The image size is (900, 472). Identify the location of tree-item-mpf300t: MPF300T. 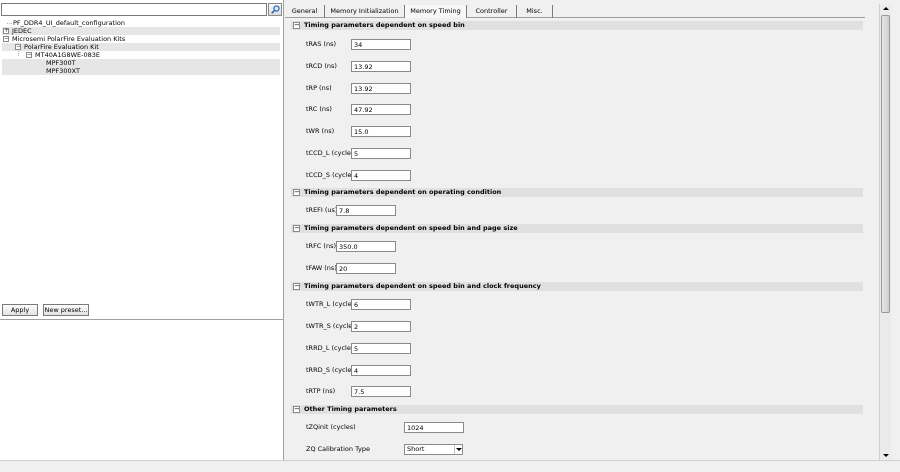
(141, 63).